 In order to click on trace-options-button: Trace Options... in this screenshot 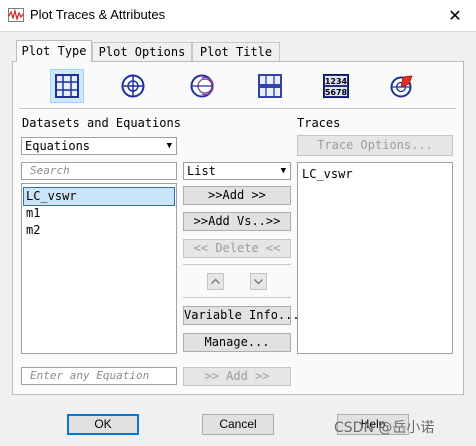, I will do `click(375, 145)`.